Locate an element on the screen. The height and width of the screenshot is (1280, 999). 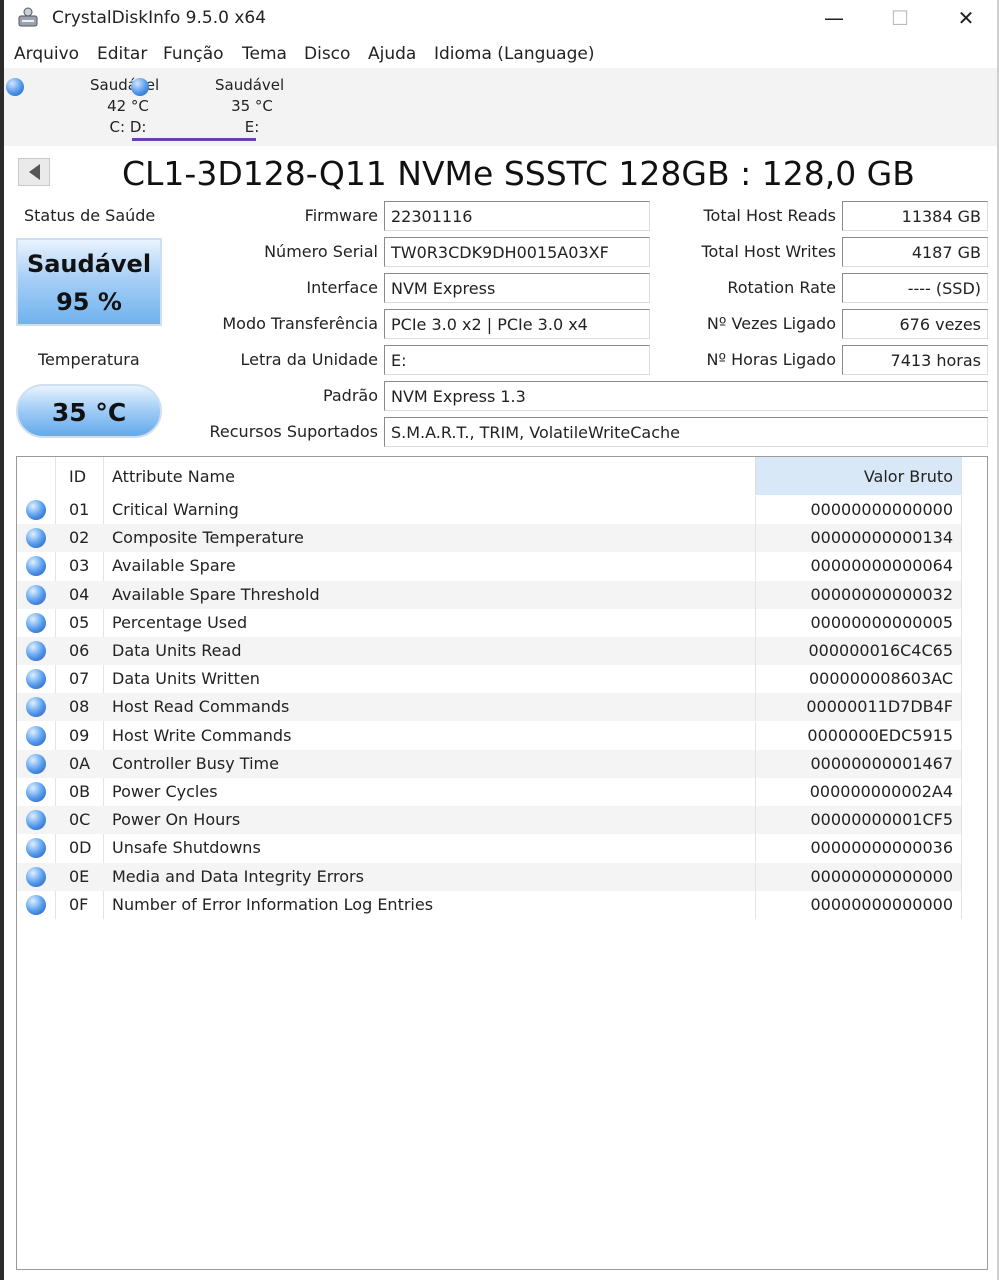
attribute-name: Media and Data Integrity Errors is located at coordinates (238, 876).